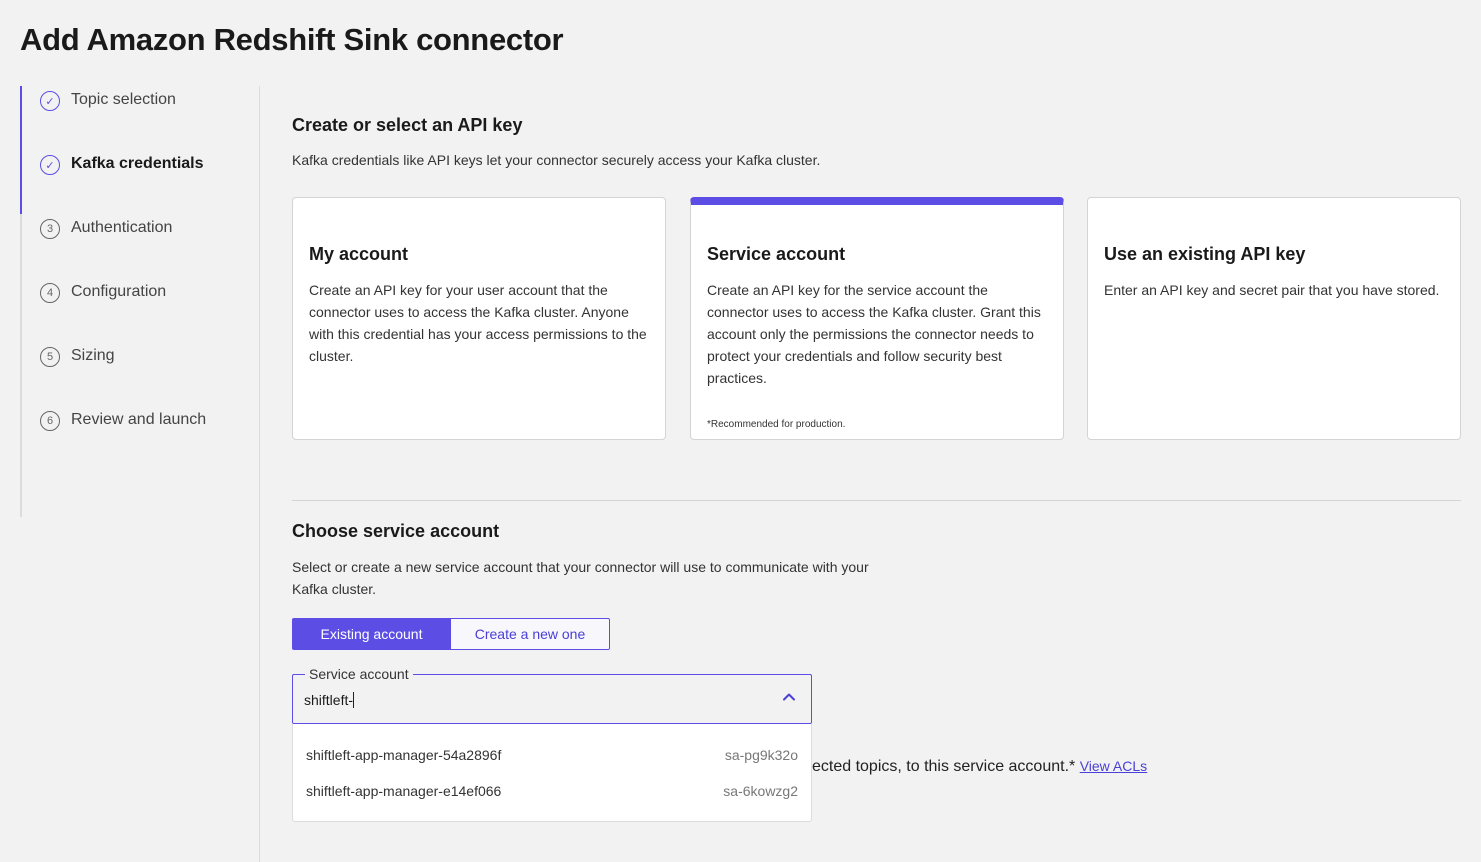 The image size is (1481, 862). I want to click on field-label: Service account, so click(359, 674).